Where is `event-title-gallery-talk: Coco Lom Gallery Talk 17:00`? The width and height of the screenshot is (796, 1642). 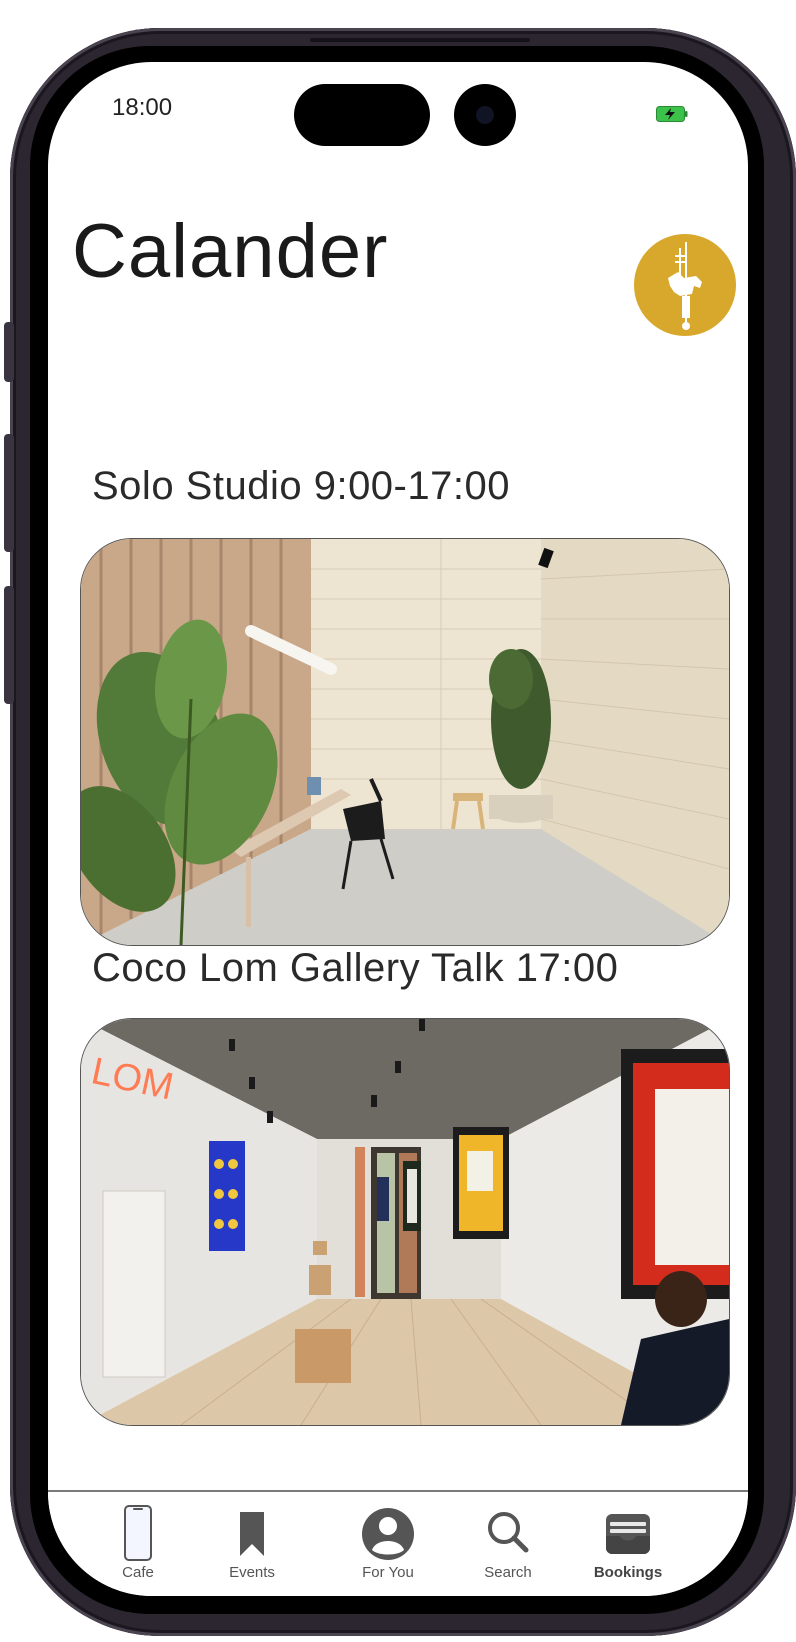 event-title-gallery-talk: Coco Lom Gallery Talk 17:00 is located at coordinates (355, 968).